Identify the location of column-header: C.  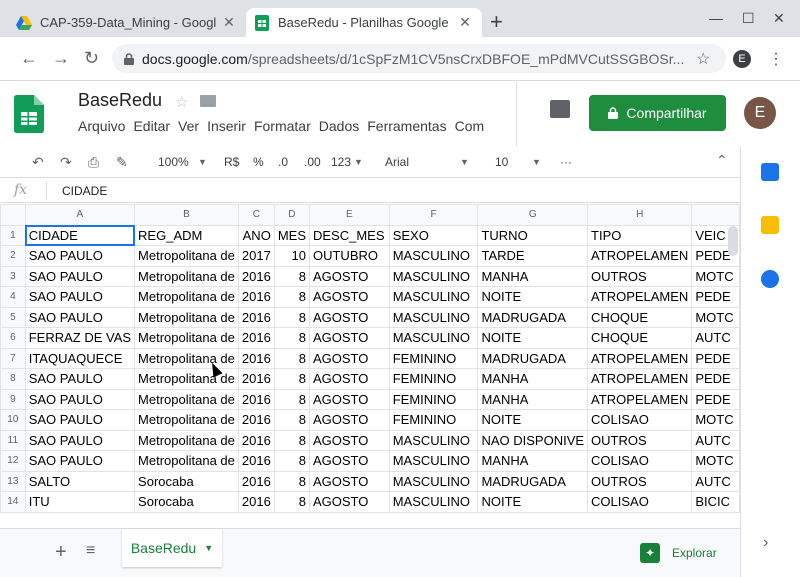
(256, 215).